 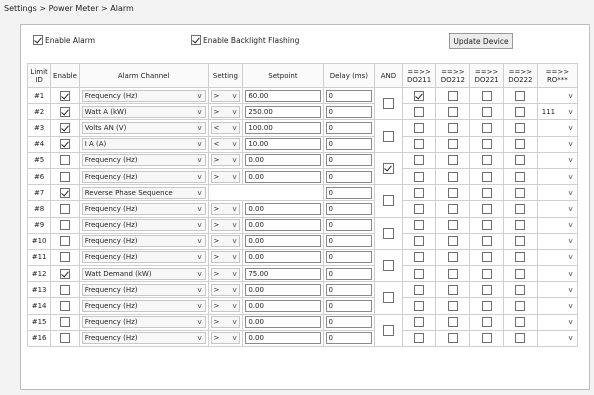 I want to click on setpoint-input: 250.00, so click(x=283, y=111).